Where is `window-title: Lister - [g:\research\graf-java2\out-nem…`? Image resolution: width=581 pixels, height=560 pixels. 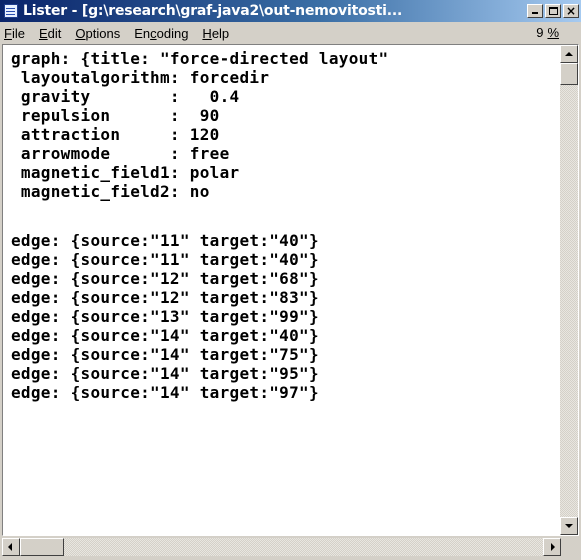 window-title: Lister - [g:\research\graf-java2\out-nem… is located at coordinates (213, 11).